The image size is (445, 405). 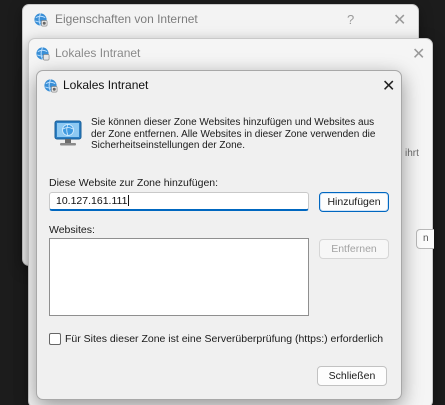 What do you see at coordinates (412, 153) in the screenshot?
I see `partial-label: ihrt` at bounding box center [412, 153].